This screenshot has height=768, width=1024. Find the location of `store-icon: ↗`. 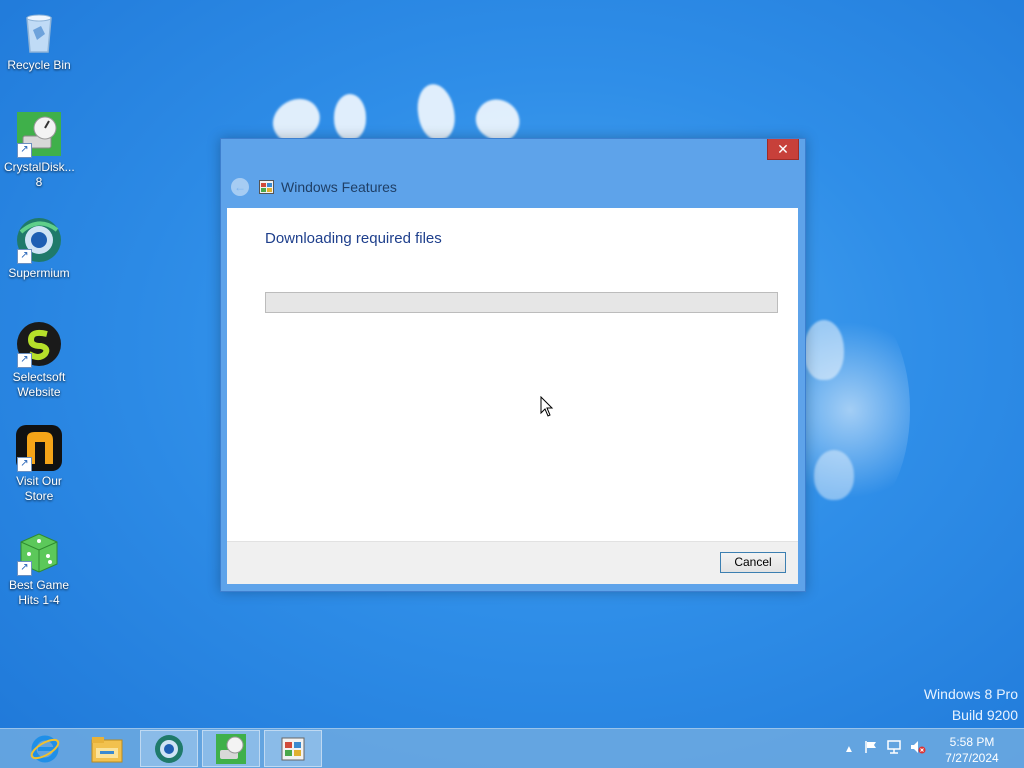

store-icon: ↗ is located at coordinates (39, 448).